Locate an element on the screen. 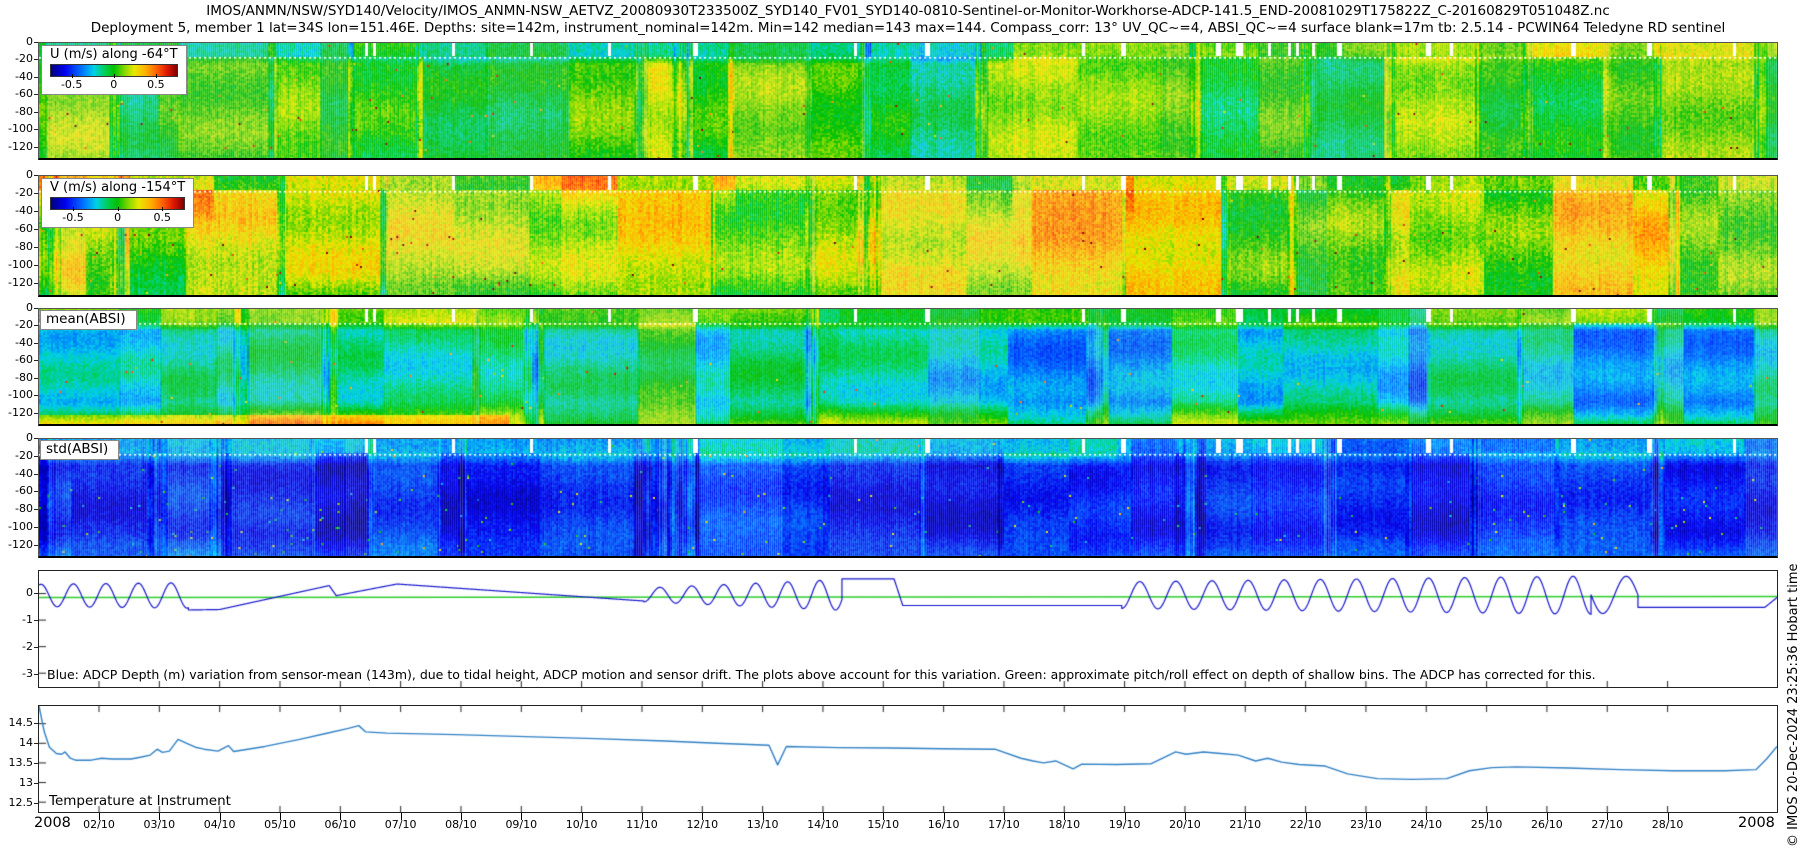  std-absi-heatmap-canvas is located at coordinates (908, 497).